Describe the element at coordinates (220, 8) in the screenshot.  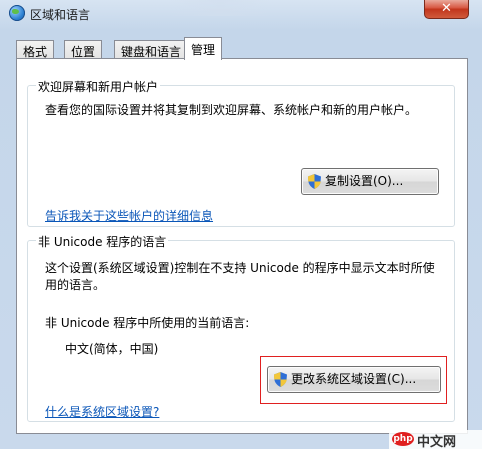
I see `title-bar-gloss` at that location.